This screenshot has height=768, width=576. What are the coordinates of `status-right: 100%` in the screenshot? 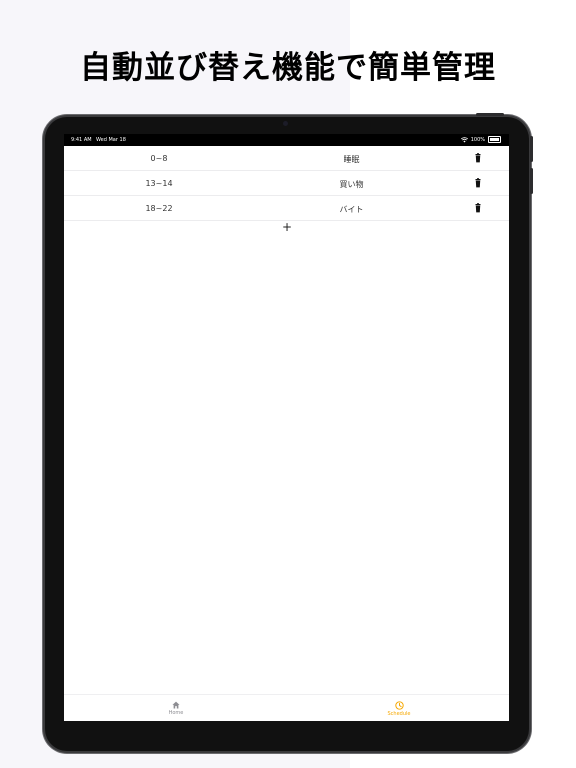 It's located at (480, 139).